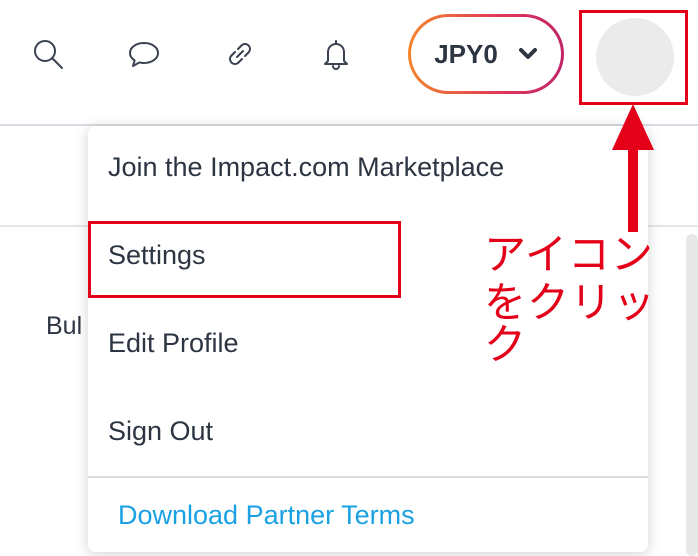  Describe the element at coordinates (240, 54) in the screenshot. I see `link-icon` at that location.